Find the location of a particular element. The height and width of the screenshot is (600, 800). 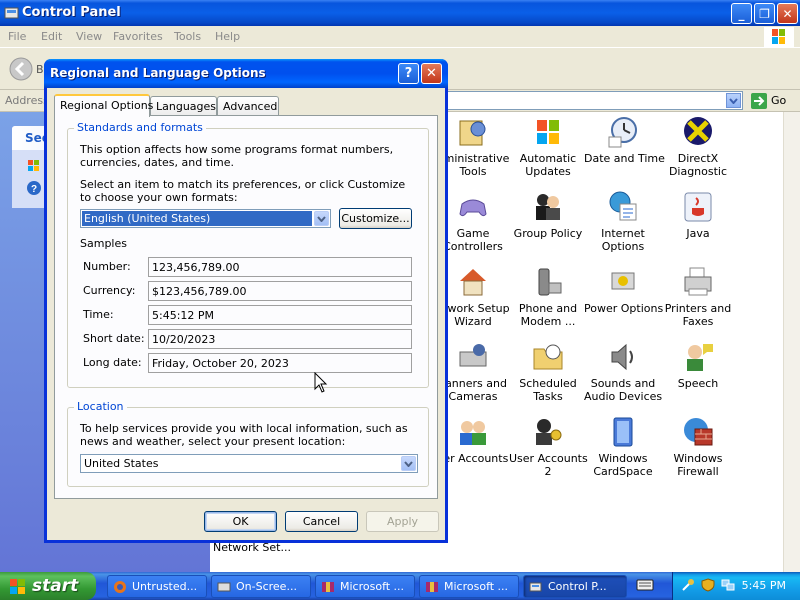

cp-item-group-policy: Group Policy is located at coordinates (548, 215).